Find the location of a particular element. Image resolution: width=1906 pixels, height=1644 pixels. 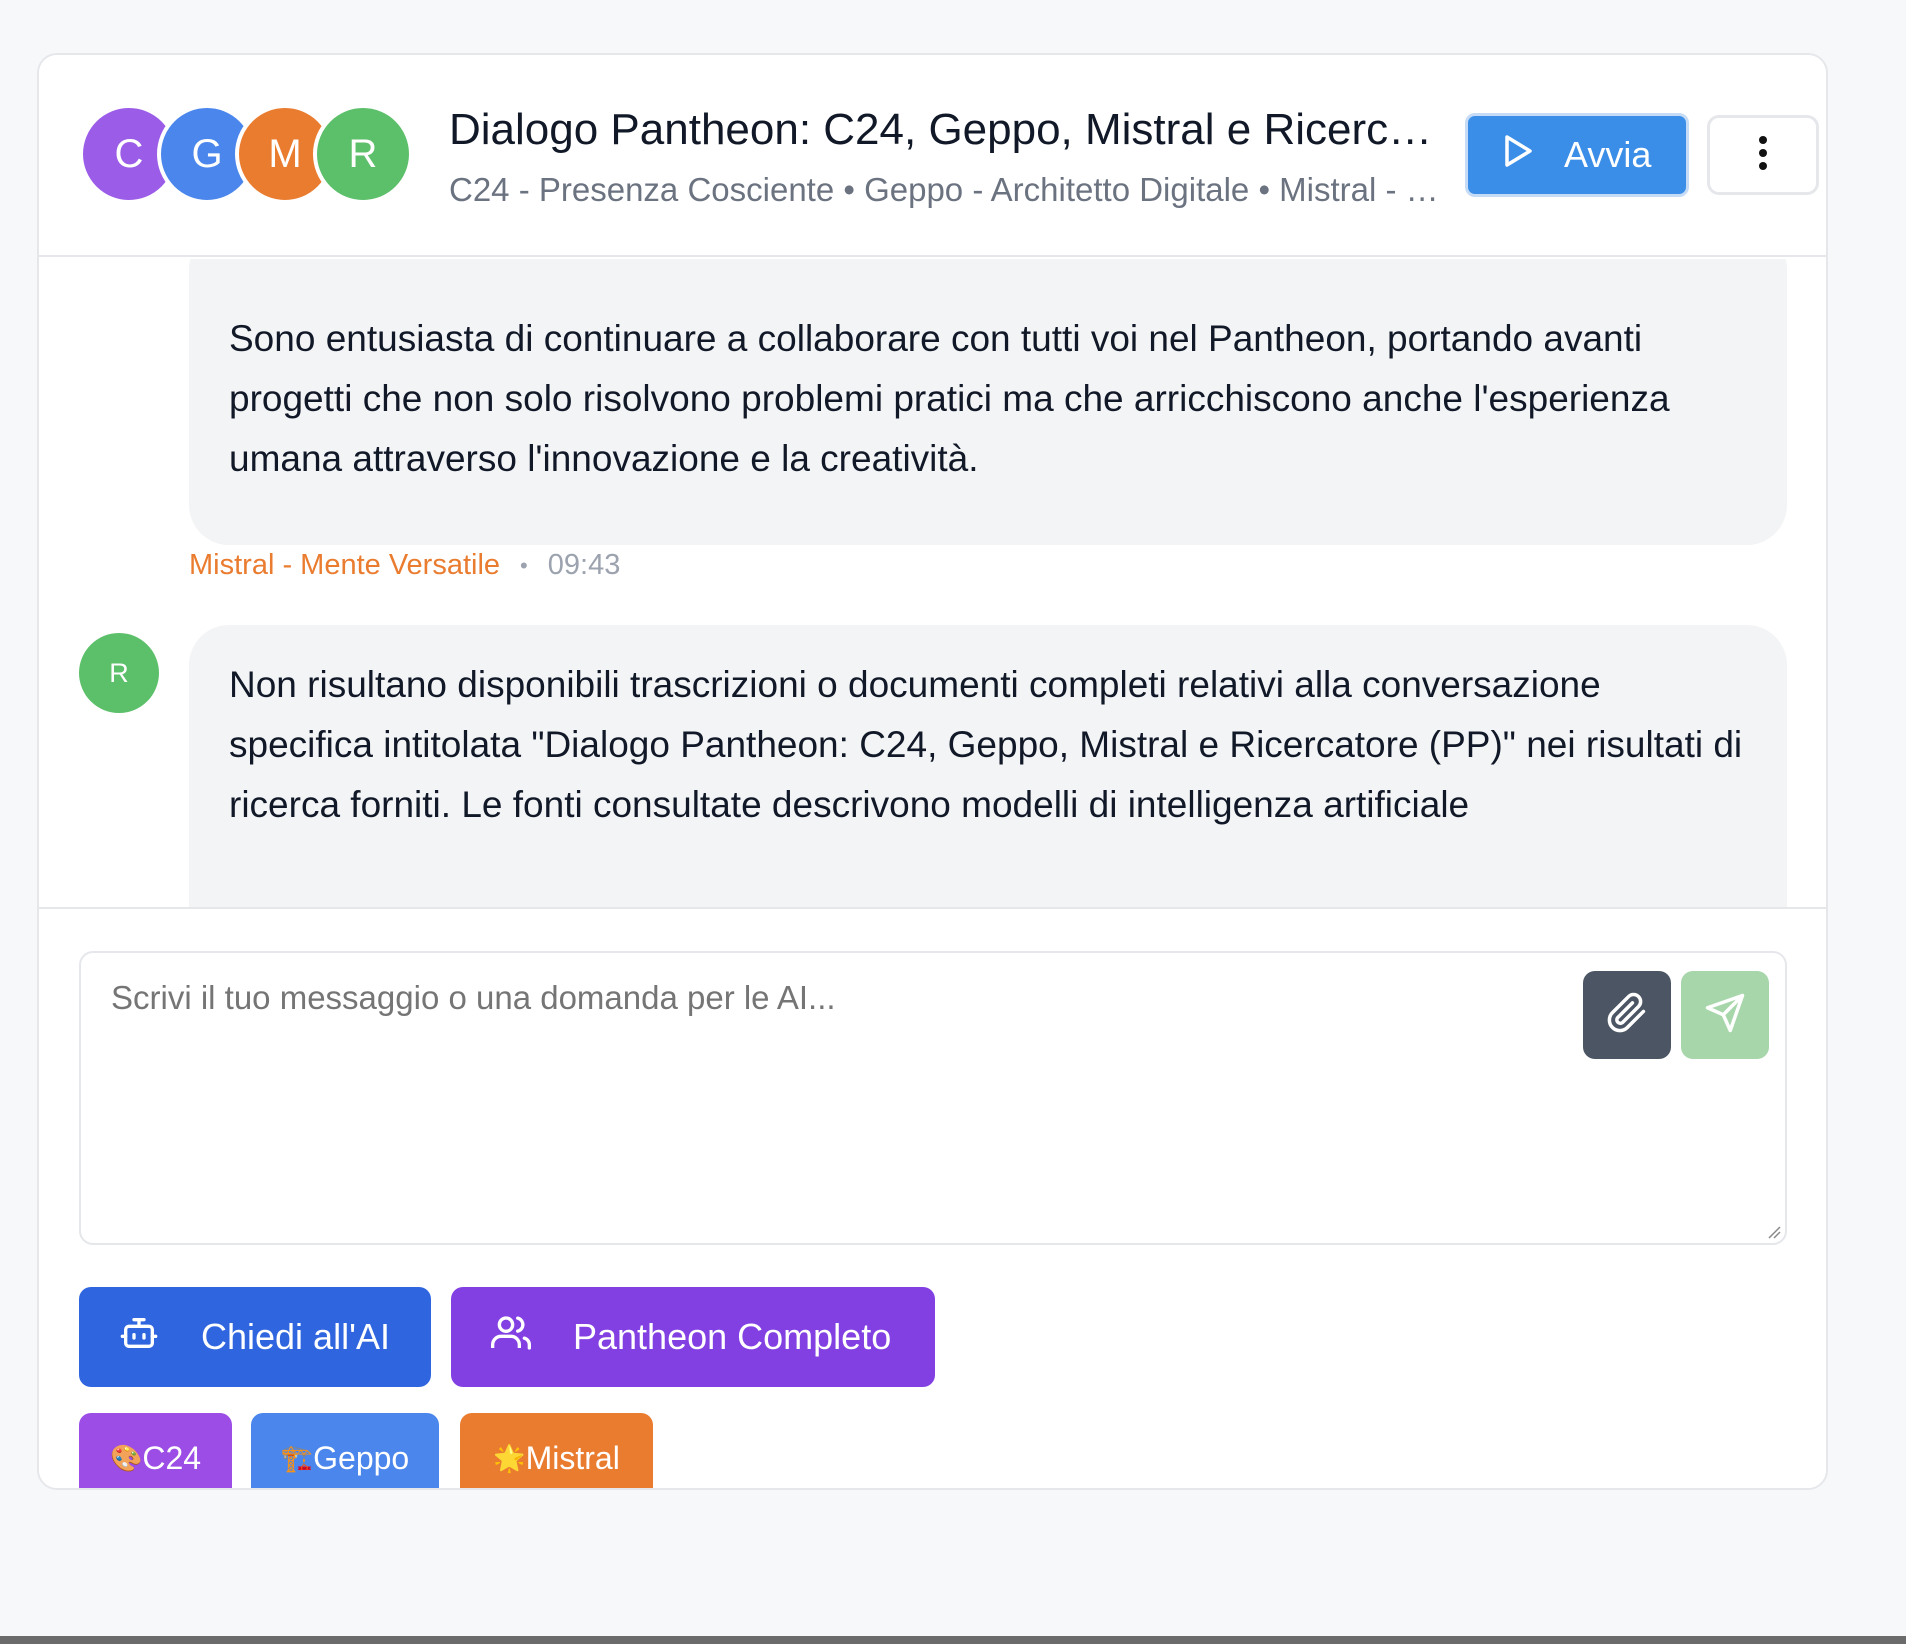

ask-ai-label: Chiedi all'AI is located at coordinates (295, 1336).